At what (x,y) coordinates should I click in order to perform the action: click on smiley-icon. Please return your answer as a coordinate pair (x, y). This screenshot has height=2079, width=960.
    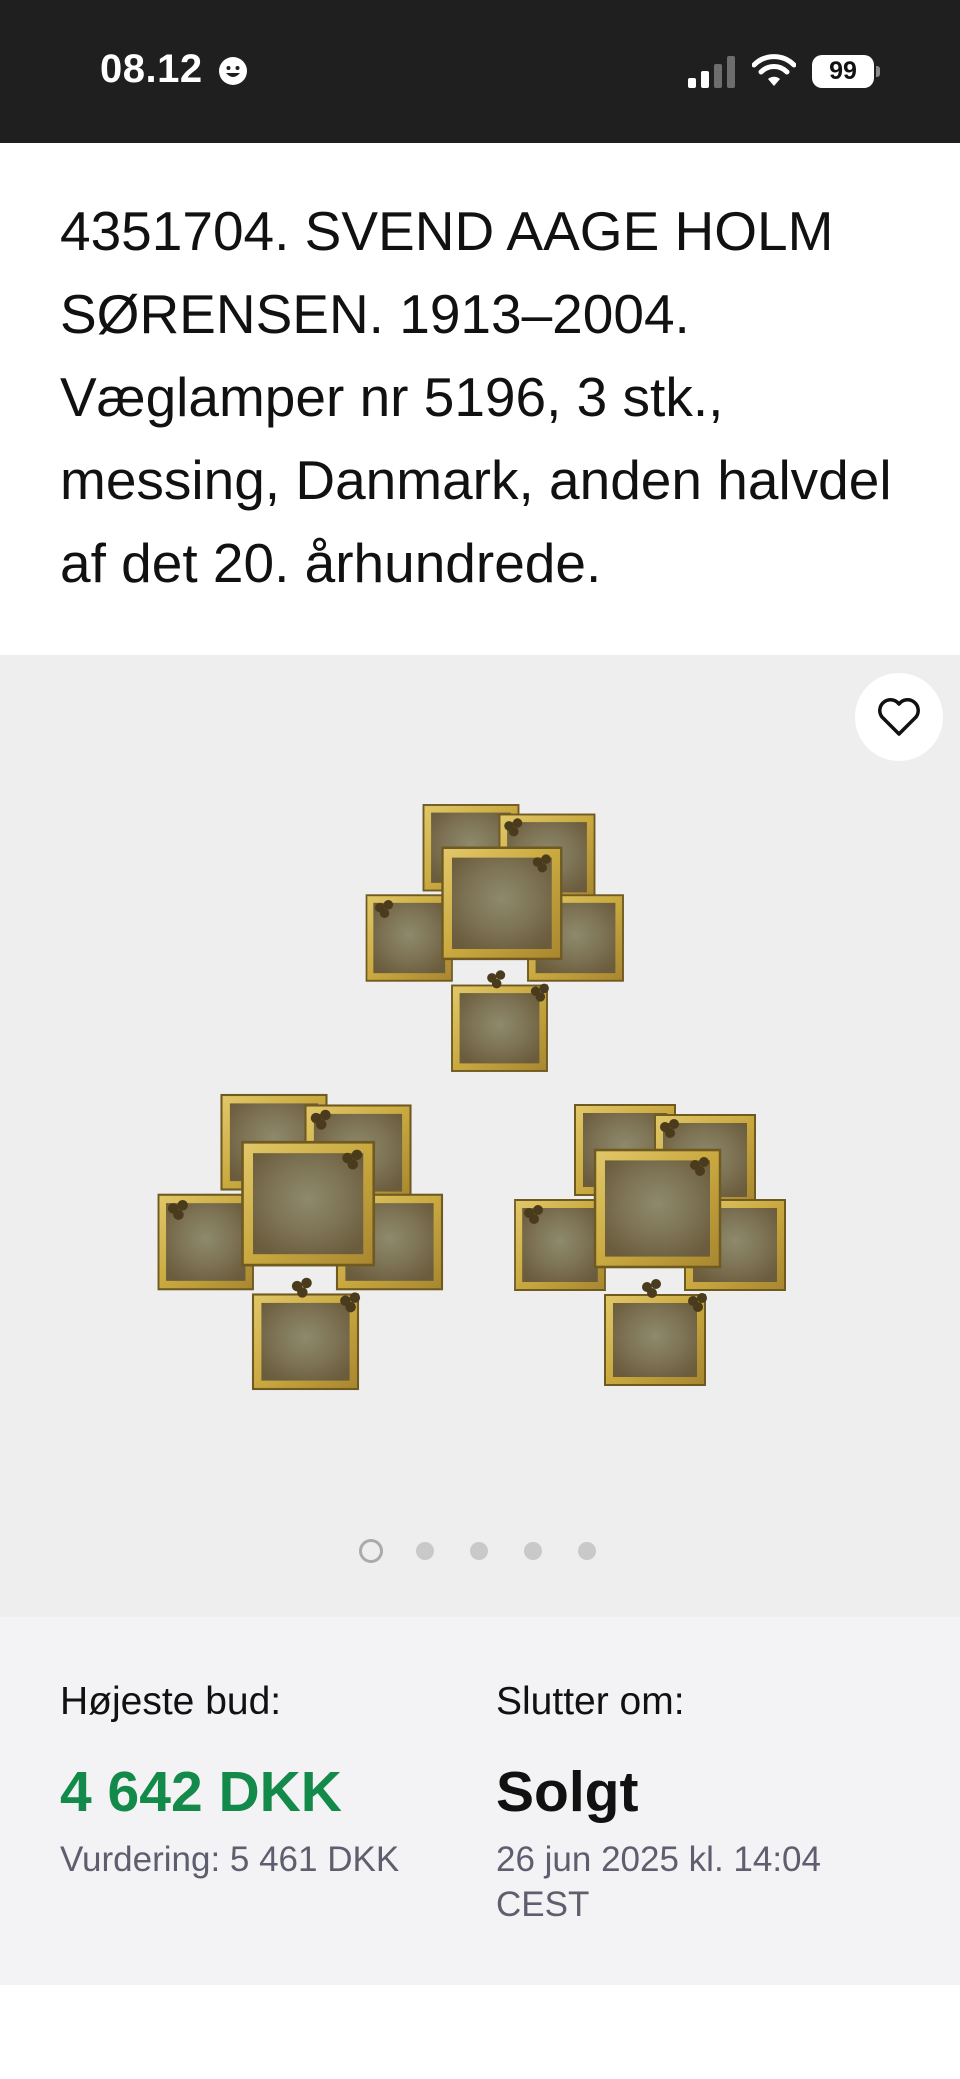
    Looking at the image, I should click on (233, 71).